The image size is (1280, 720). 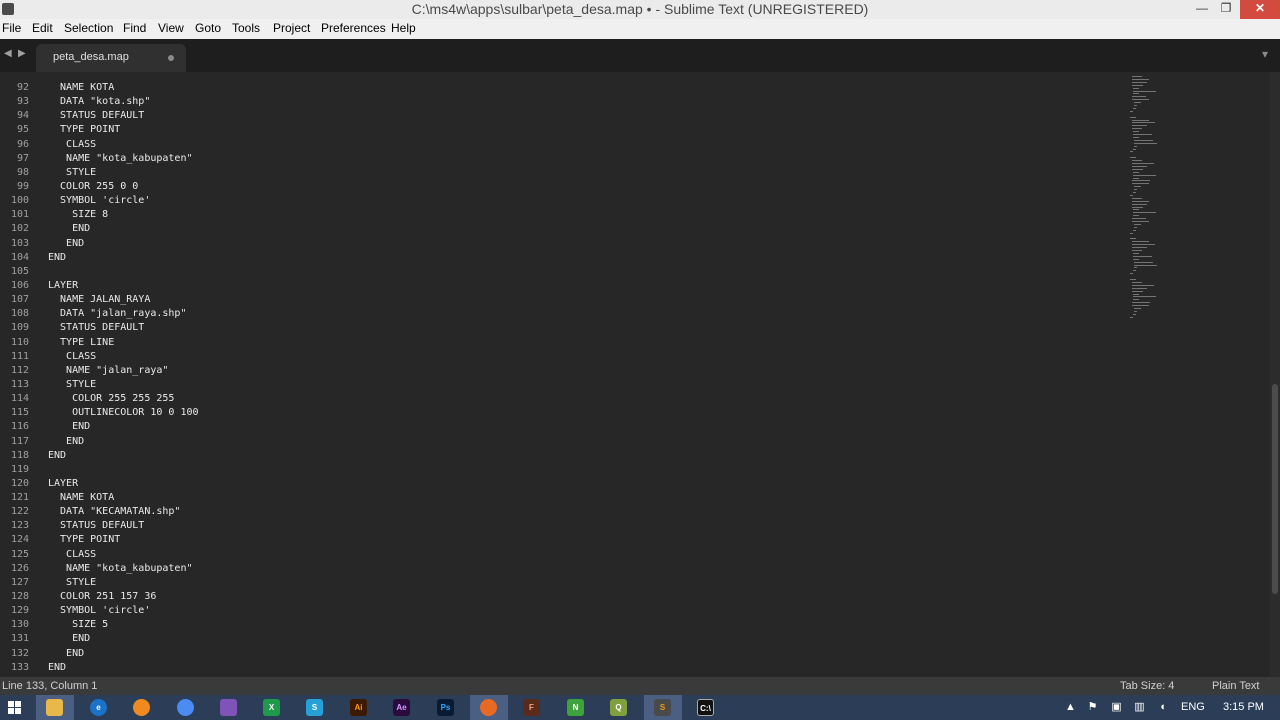 What do you see at coordinates (560, 286) in the screenshot?
I see `code-line: 106 LAYER` at bounding box center [560, 286].